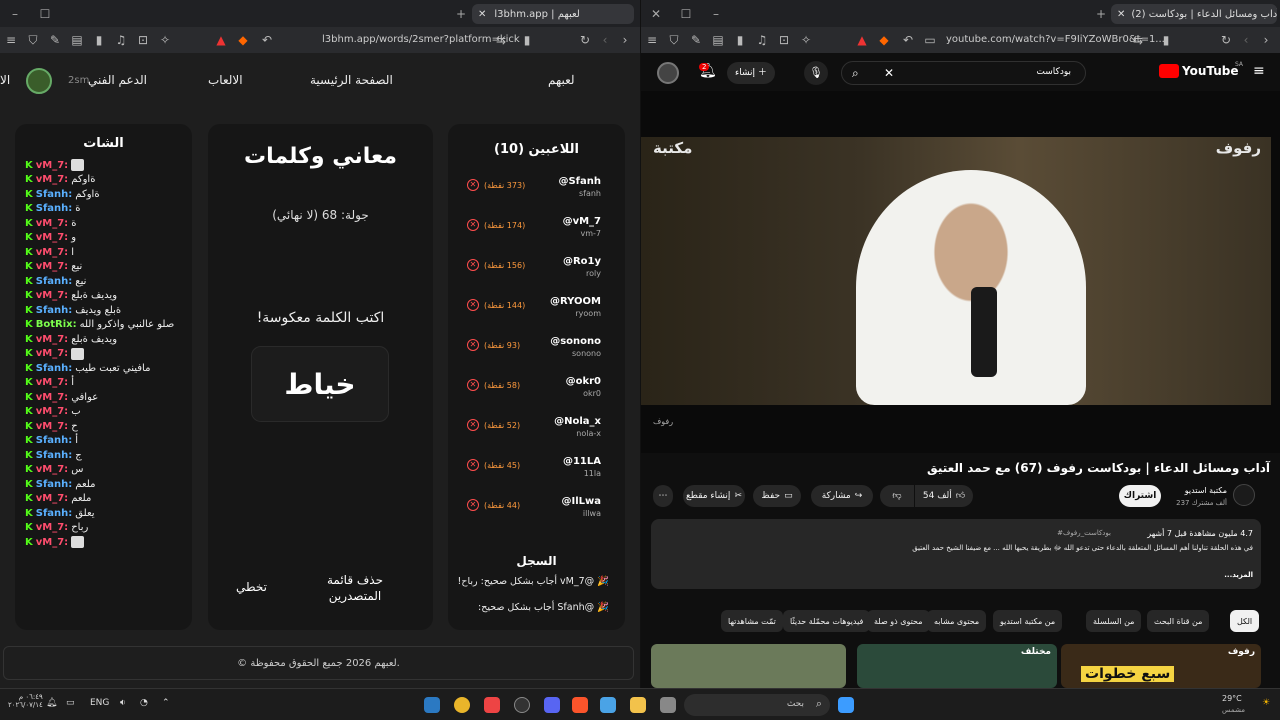 This screenshot has height=720, width=1280. Describe the element at coordinates (51, 703) in the screenshot. I see `notification-bell-icon: 🔔︎` at that location.